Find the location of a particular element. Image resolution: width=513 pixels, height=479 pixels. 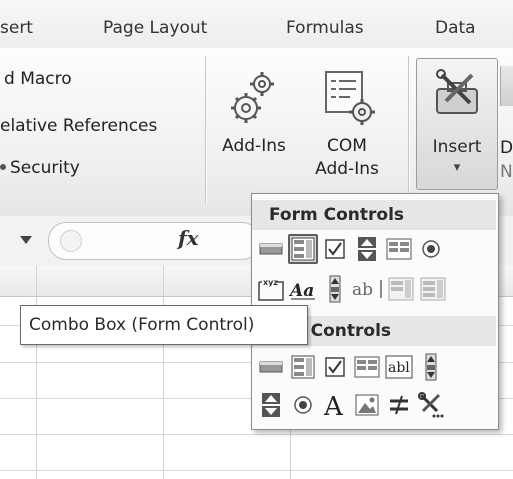

group-box-form-control-icon: xyz is located at coordinates (271, 289).